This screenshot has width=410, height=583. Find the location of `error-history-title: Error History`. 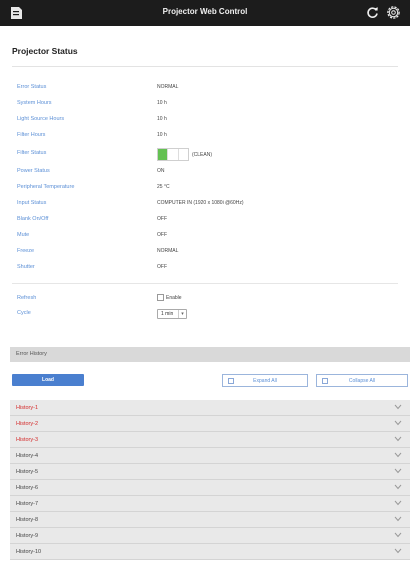

error-history-title: Error History is located at coordinates (31, 354).